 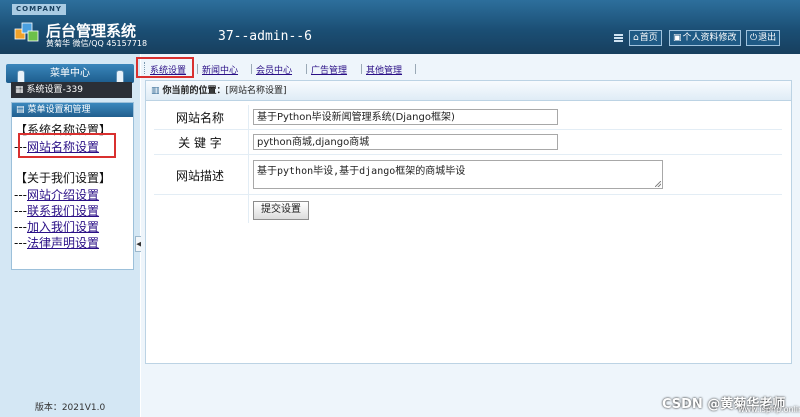 I want to click on menu-panel-title: ▤ 菜单设置和管理, so click(x=72, y=110).